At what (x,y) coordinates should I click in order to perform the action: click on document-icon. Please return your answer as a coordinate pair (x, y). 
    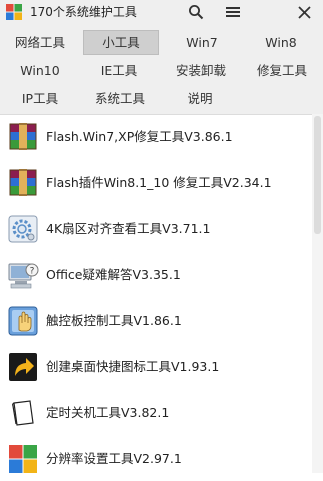
    Looking at the image, I should click on (23, 413).